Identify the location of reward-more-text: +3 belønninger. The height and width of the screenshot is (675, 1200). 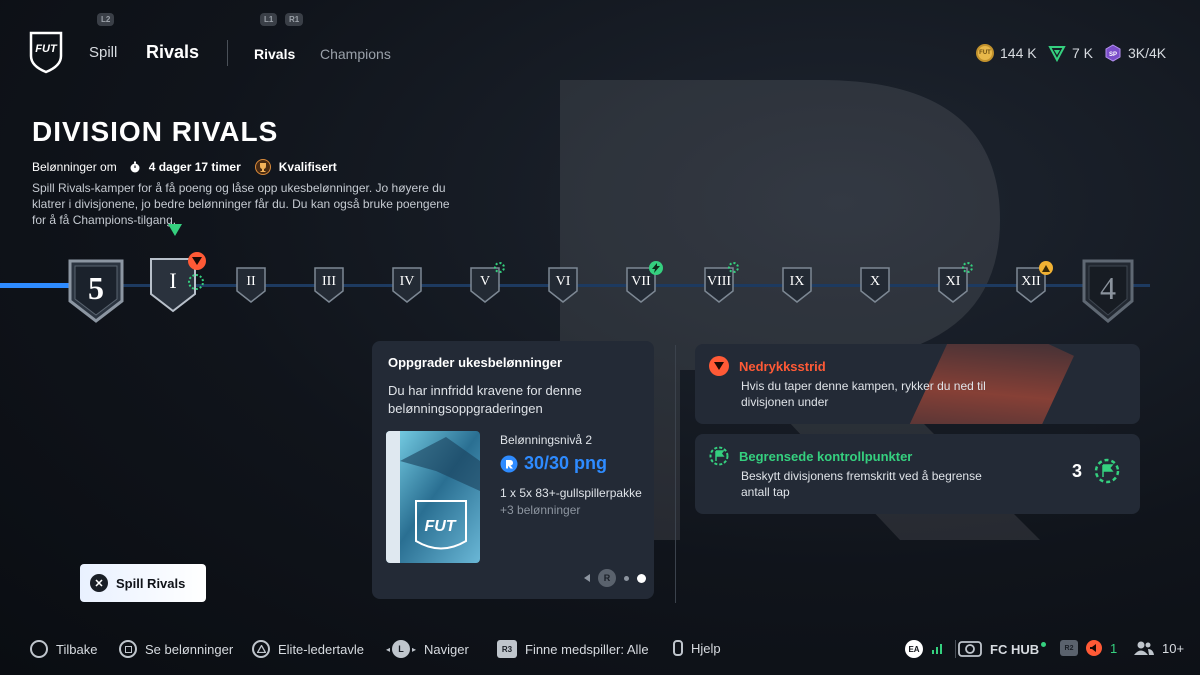
(540, 510).